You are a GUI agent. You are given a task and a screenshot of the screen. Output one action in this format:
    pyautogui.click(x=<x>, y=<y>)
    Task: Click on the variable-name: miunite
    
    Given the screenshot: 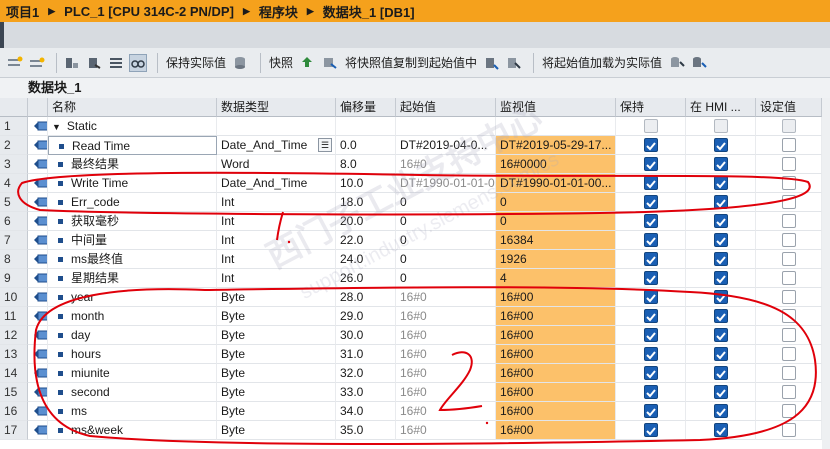 What is the action you would take?
    pyautogui.click(x=132, y=373)
    